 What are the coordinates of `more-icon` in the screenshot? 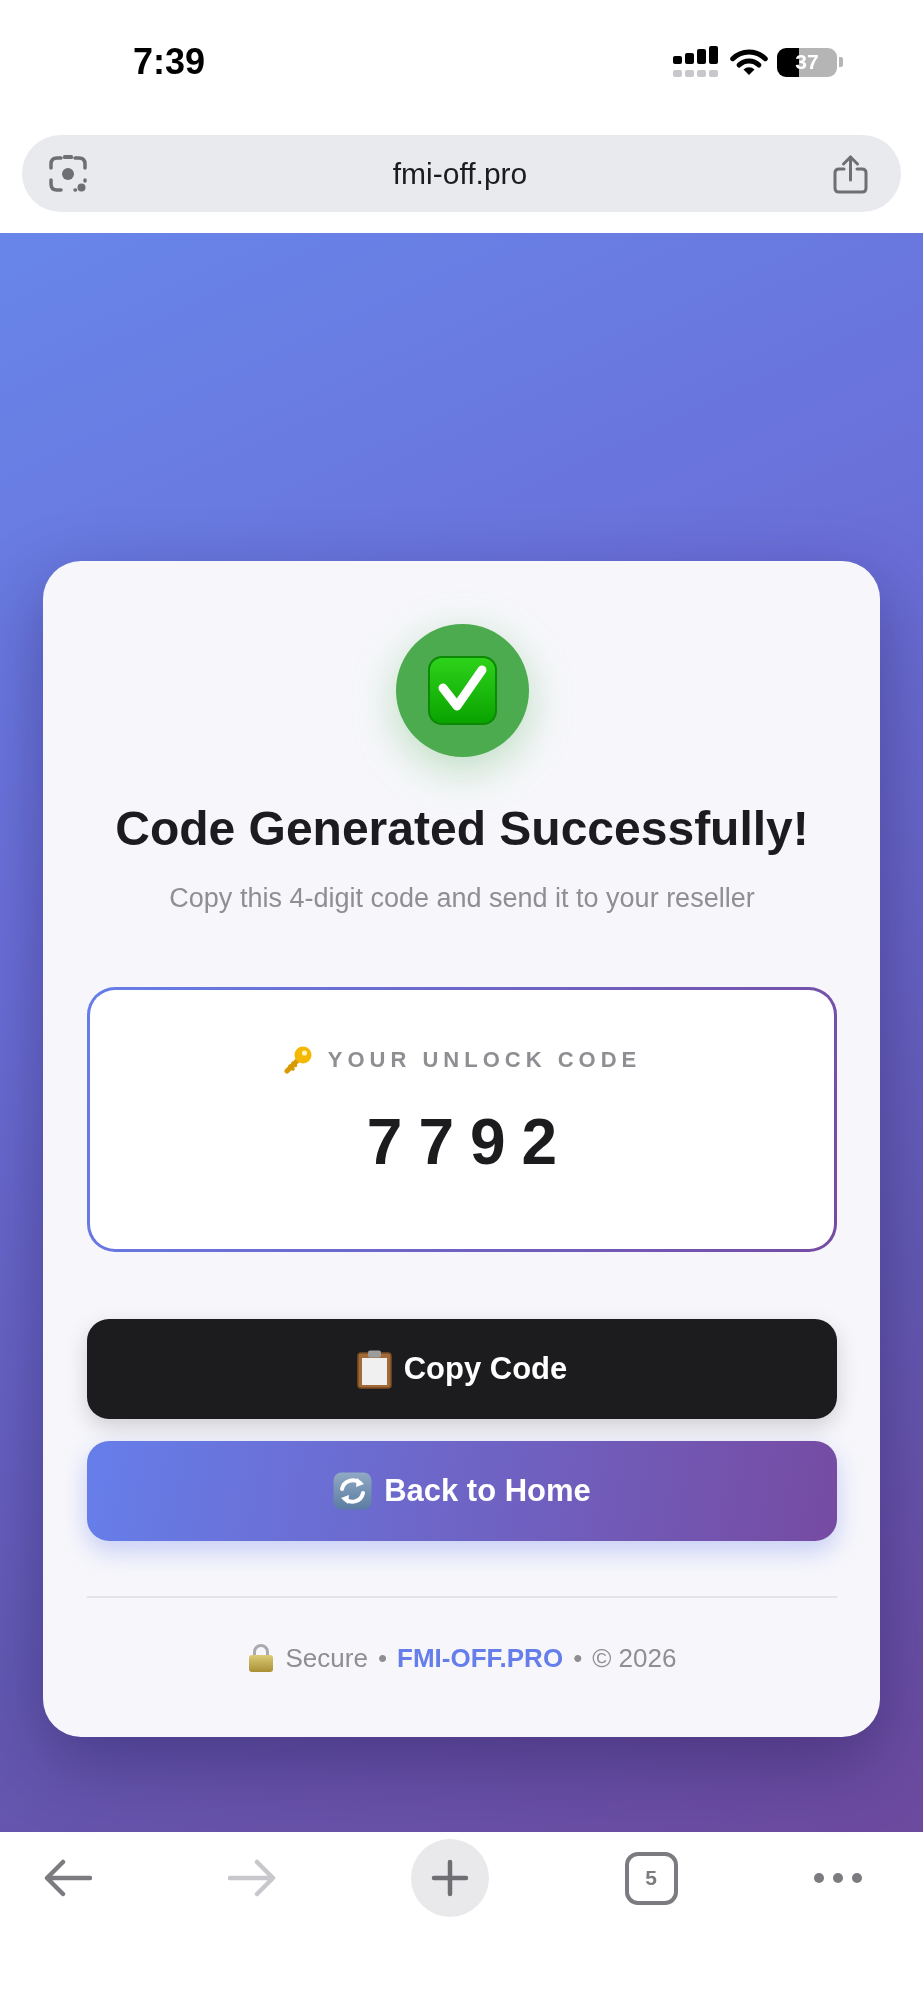 It's located at (838, 1878).